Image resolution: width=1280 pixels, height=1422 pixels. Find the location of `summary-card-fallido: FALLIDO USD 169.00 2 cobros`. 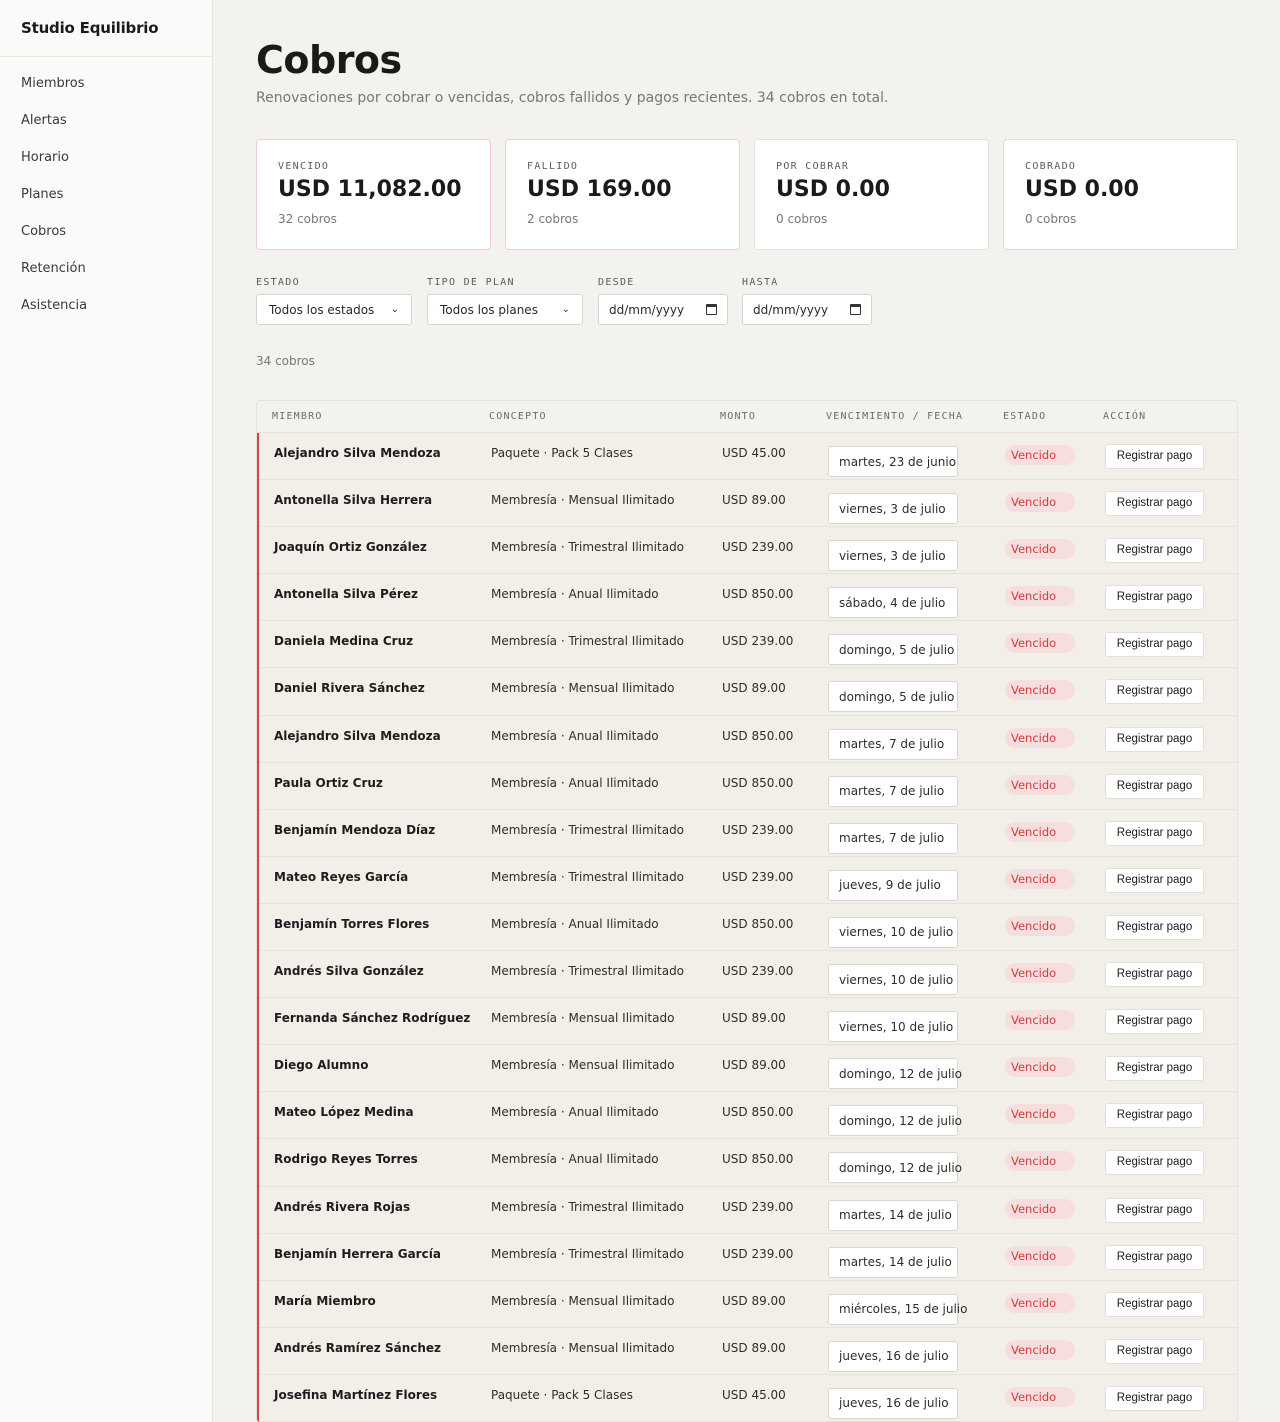

summary-card-fallido: FALLIDO USD 169.00 2 cobros is located at coordinates (622, 194).